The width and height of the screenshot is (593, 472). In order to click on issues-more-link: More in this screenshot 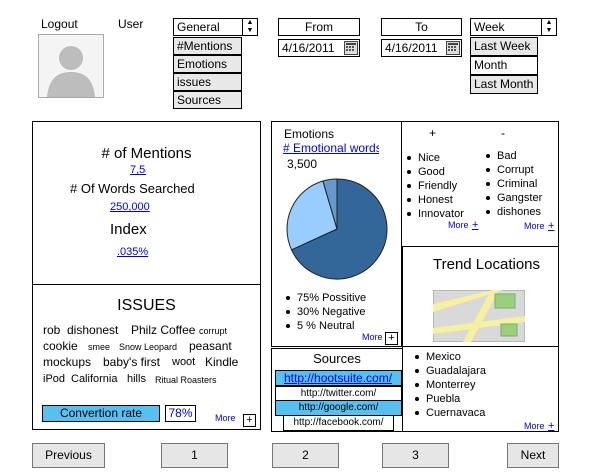, I will do `click(225, 418)`.